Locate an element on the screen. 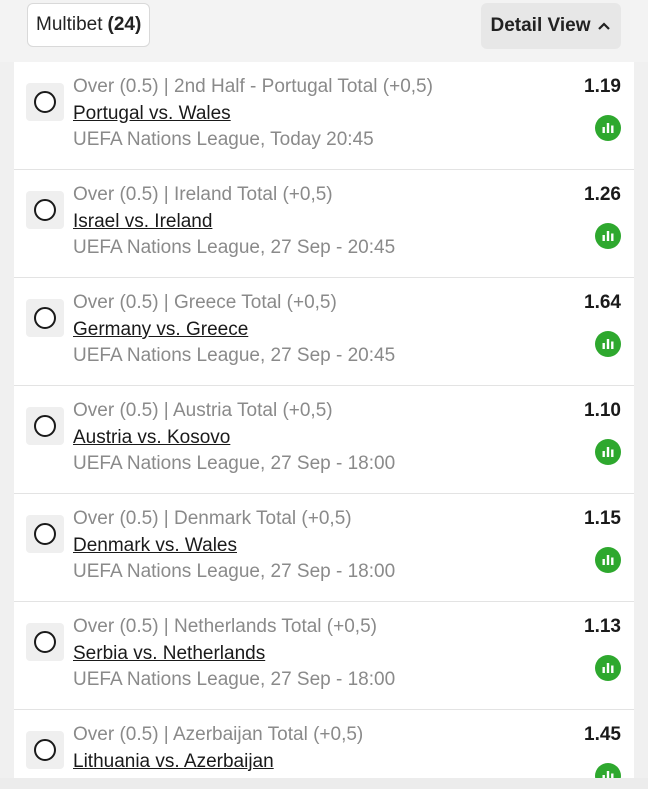 The width and height of the screenshot is (648, 789). header-bar: Multibet (24) Detail View is located at coordinates (324, 31).